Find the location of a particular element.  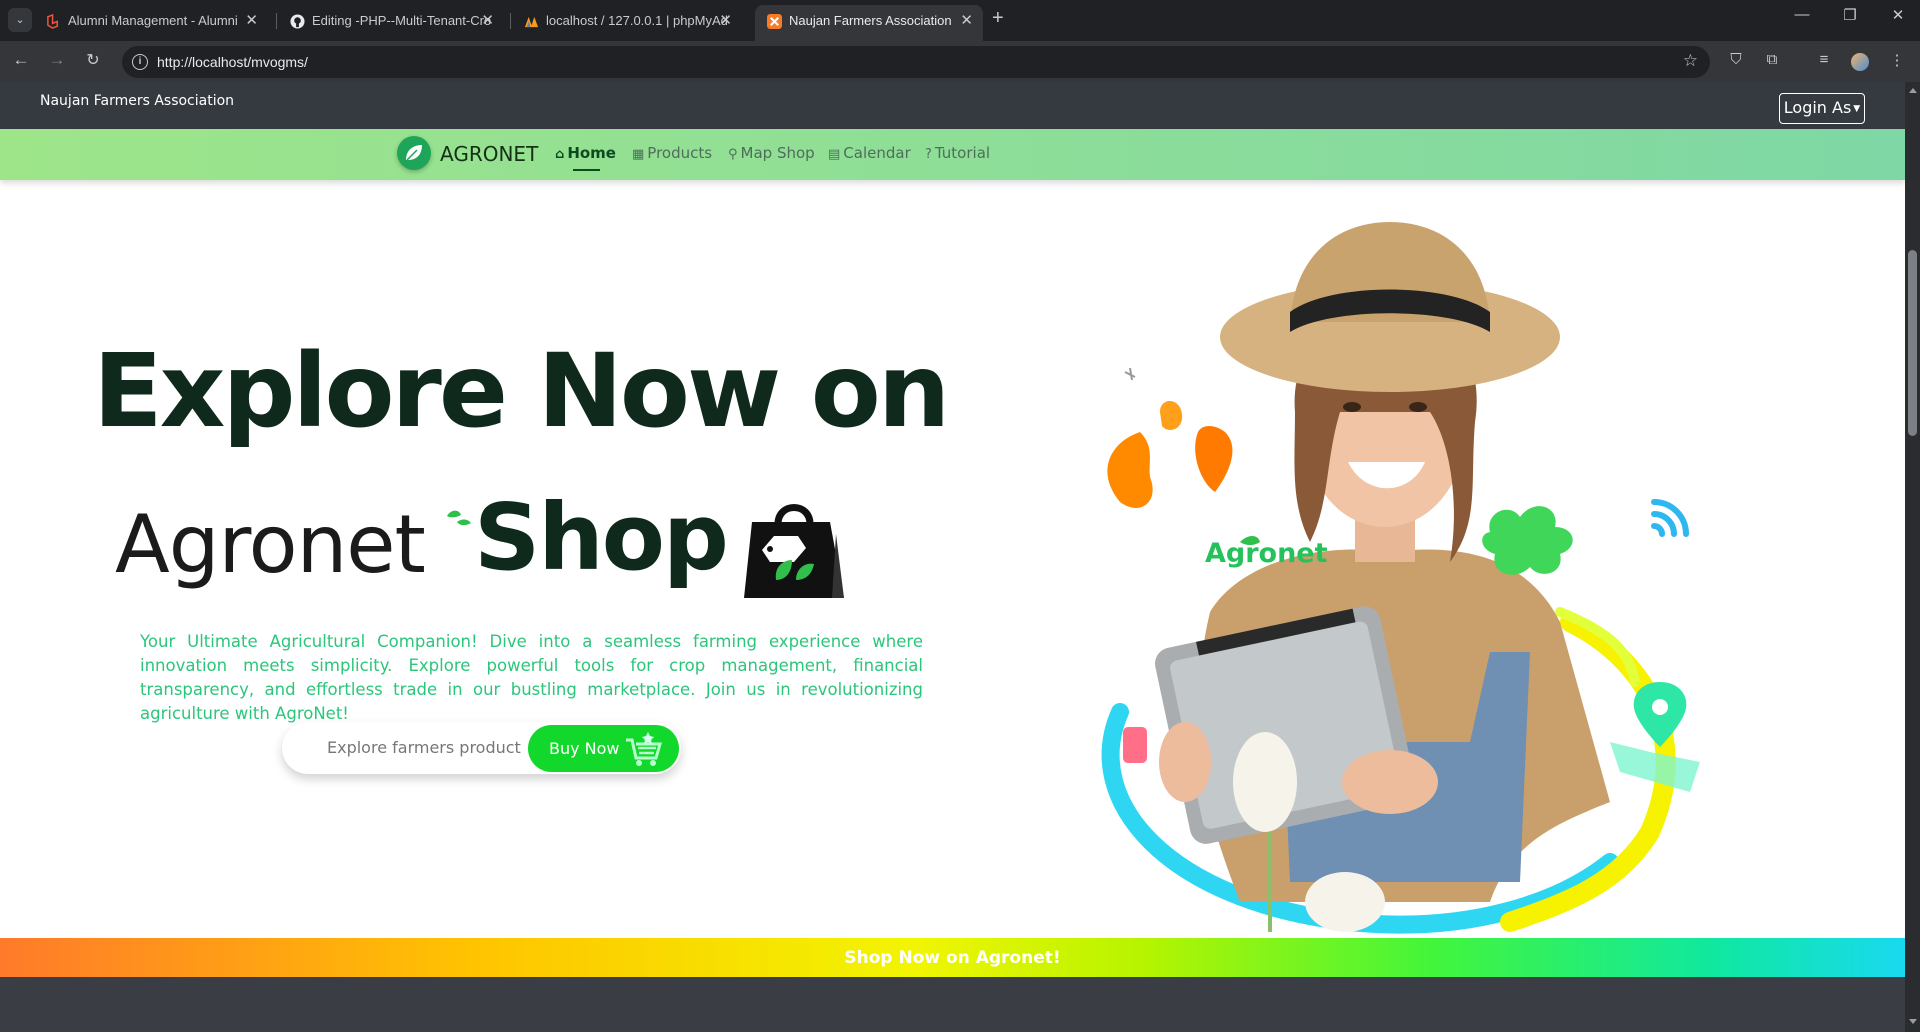

browser-tab-phpmyadmin: localhost / 127.0.0.1 | phpMyAd ✕ is located at coordinates (627, 21).